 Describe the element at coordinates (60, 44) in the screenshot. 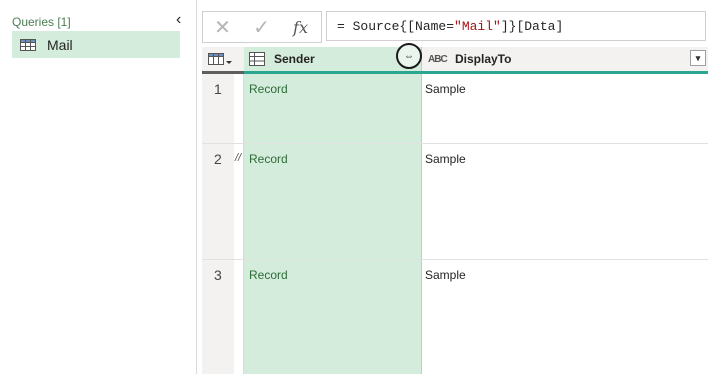

I see `query-item-label: Mail` at that location.